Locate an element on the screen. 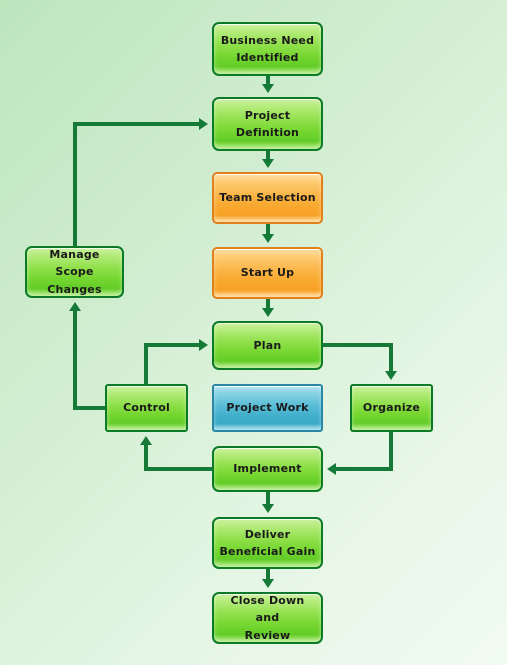  connector-e-definition-to-team is located at coordinates (268, 159).